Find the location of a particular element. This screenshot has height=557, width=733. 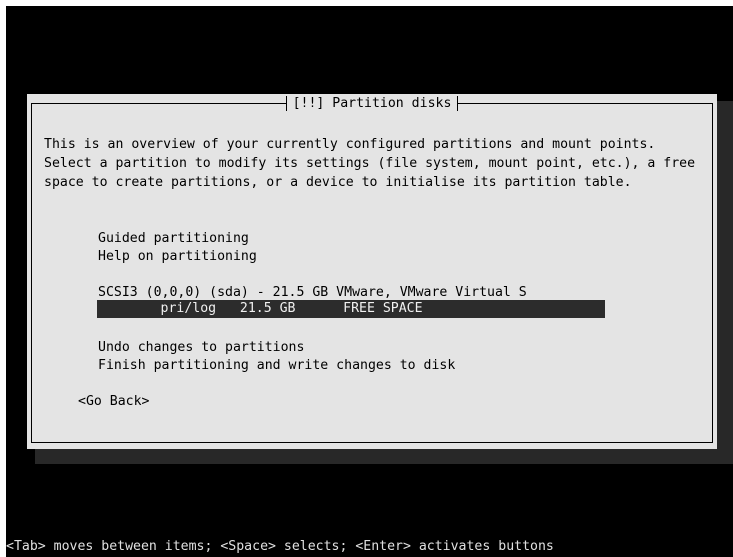

menu-item-guided-partitioning: Guided partitioning is located at coordinates (173, 238).